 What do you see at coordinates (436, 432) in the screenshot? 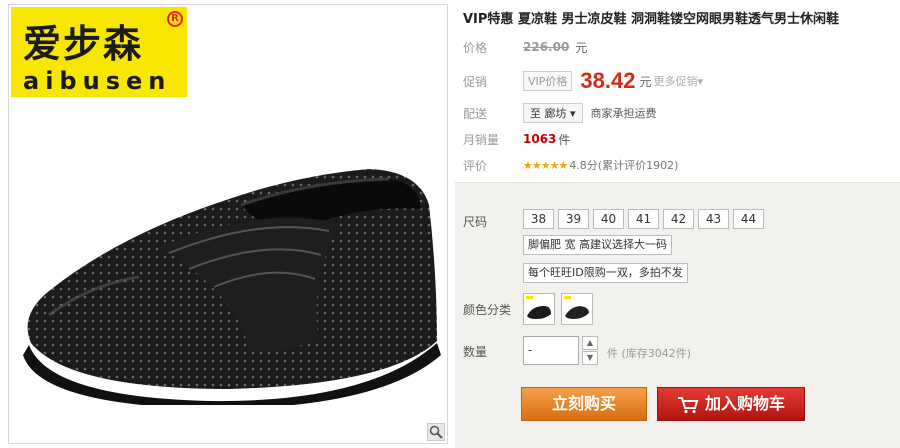
I see `zoom-icon` at bounding box center [436, 432].